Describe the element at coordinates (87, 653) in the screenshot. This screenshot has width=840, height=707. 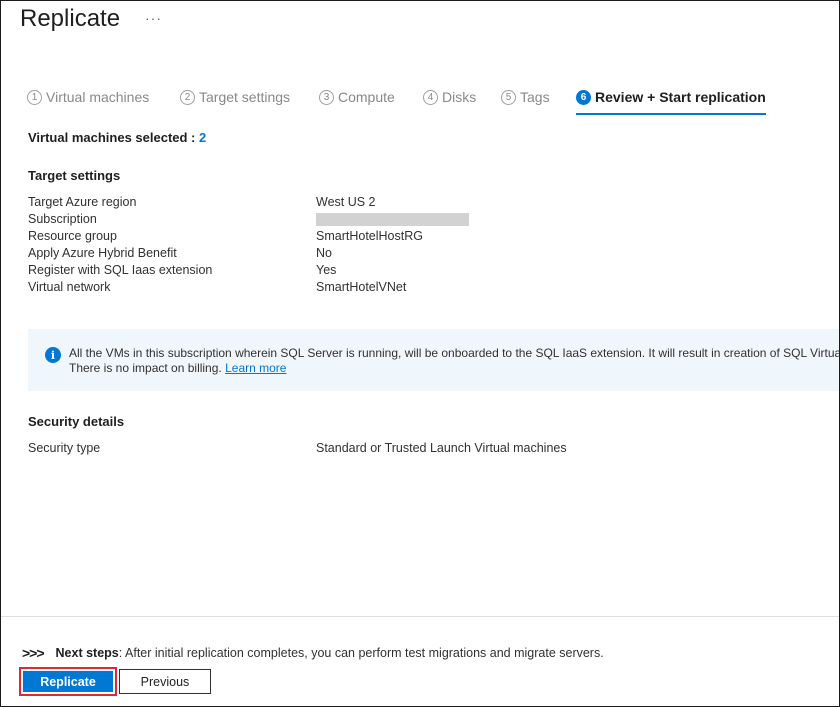
I see `next-steps-label: Next steps` at that location.